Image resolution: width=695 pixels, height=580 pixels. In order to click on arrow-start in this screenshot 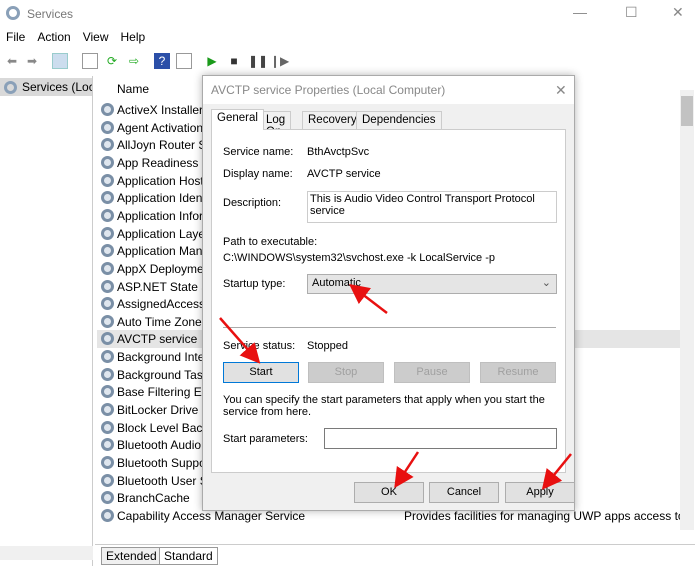, I will do `click(240, 340)`.